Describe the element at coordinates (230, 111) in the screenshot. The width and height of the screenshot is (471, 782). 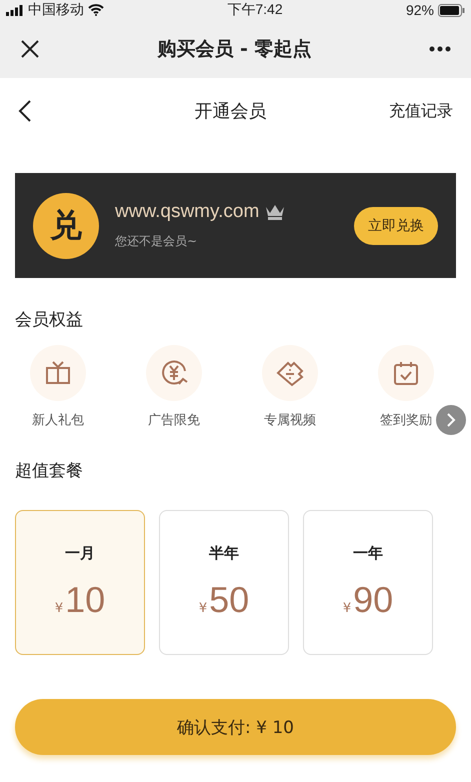
I see `header-title: 开通会员` at that location.